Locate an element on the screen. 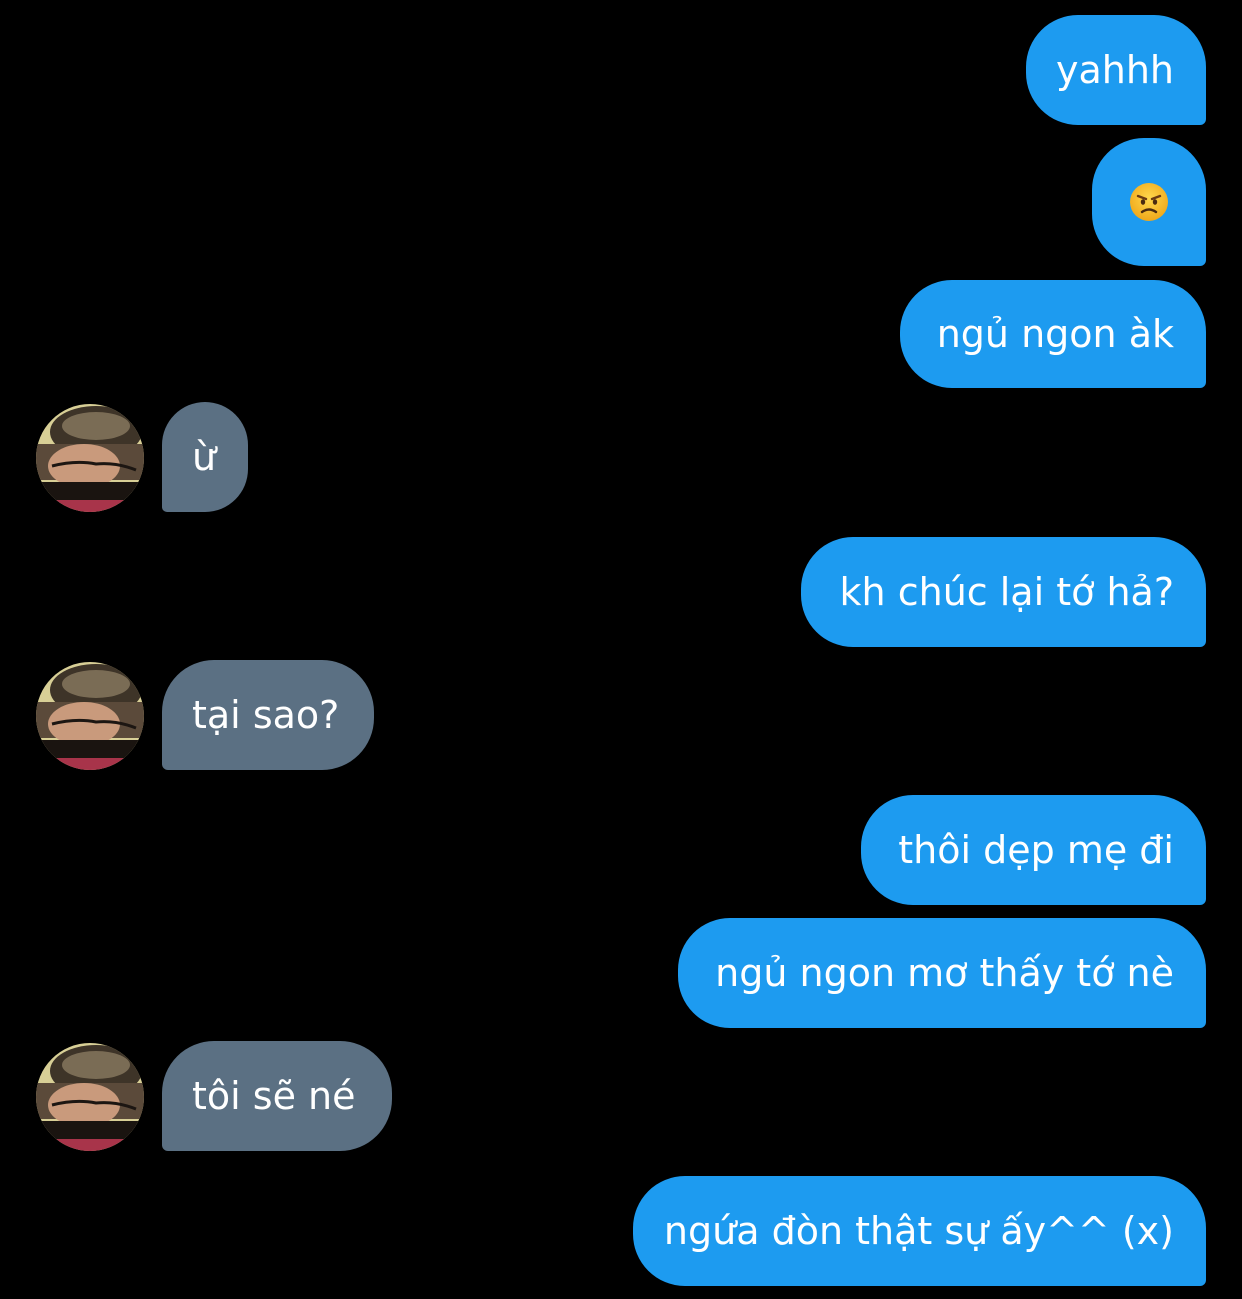 The image size is (1242, 1299). message-text: ngủ ngon mơ thấy tớ nè is located at coordinates (944, 973).